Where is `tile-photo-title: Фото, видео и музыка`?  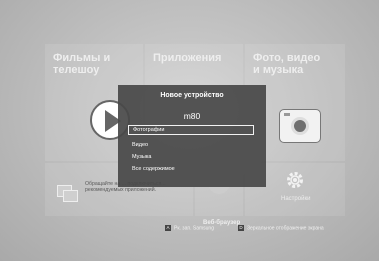
tile-photo-title: Фото, видео и музыка is located at coordinates (287, 64).